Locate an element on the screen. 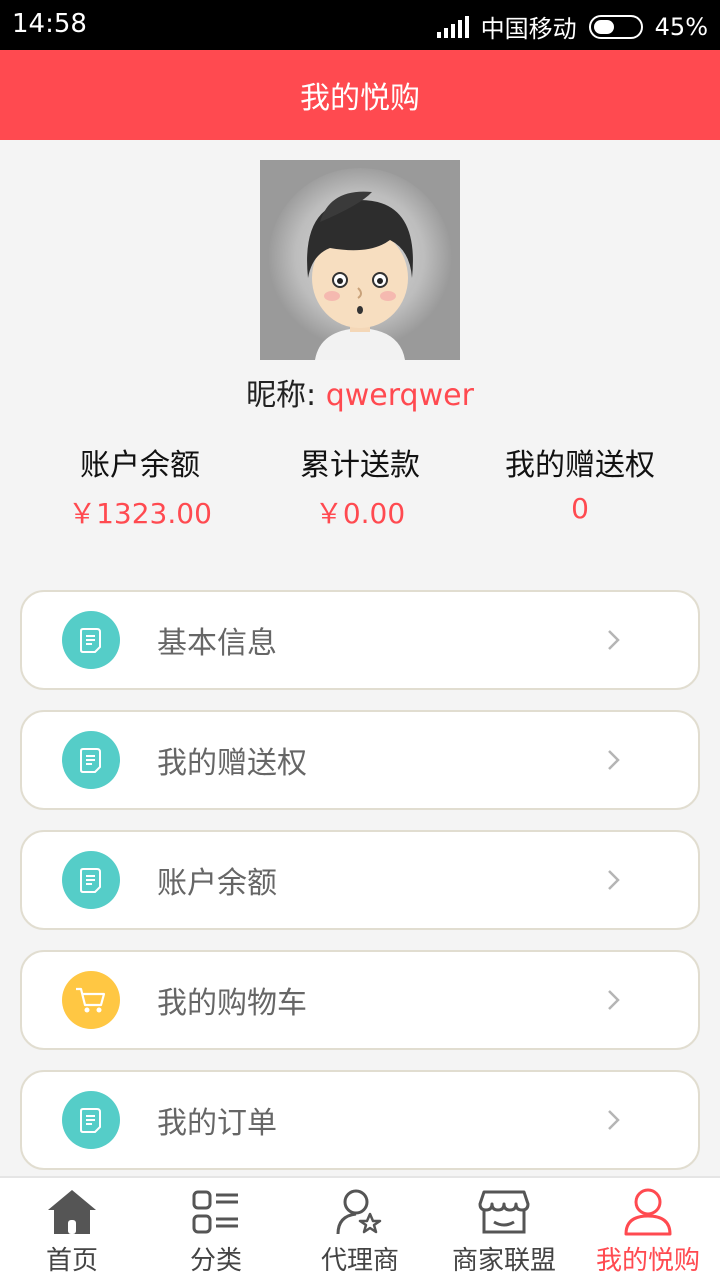 The width and height of the screenshot is (720, 1280). tab-merchant-alliance: 商家联盟 is located at coordinates (504, 1229).